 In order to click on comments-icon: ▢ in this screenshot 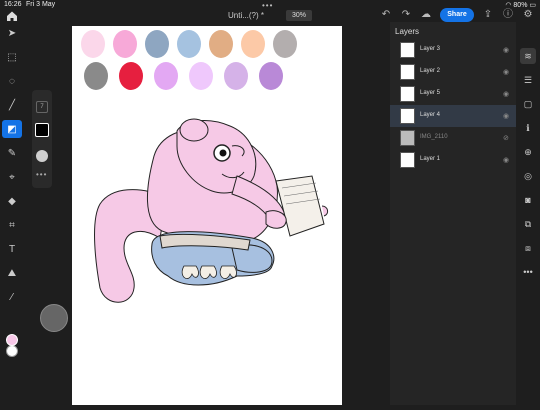, I will do `click(528, 104)`.